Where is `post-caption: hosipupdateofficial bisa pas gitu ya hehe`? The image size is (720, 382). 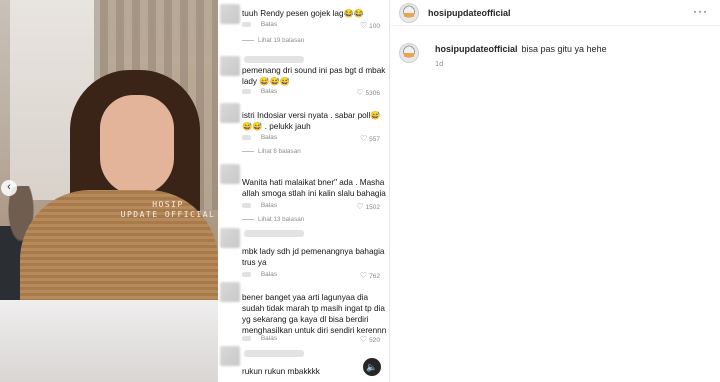
post-caption: hosipupdateofficial bisa pas gitu ya hehe is located at coordinates (521, 49).